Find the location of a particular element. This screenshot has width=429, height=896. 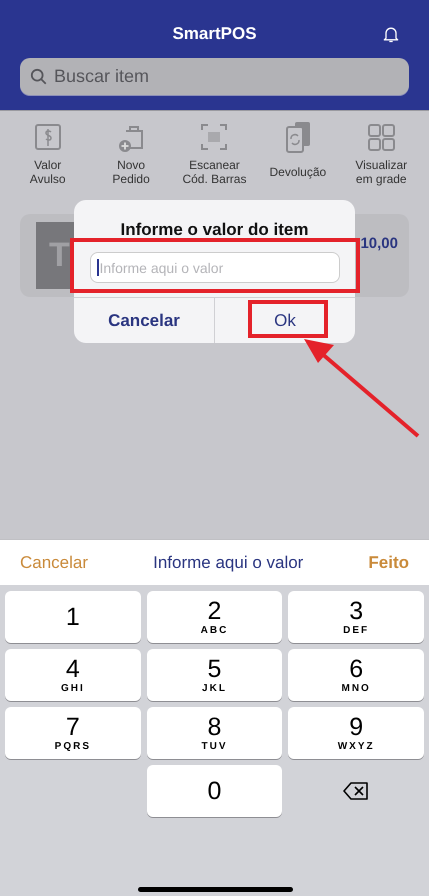

action-button: Novo Pedido is located at coordinates (131, 155).